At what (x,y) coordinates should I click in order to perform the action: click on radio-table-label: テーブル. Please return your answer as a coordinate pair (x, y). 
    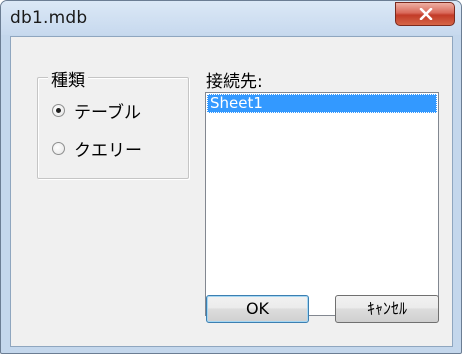
    Looking at the image, I should click on (107, 110).